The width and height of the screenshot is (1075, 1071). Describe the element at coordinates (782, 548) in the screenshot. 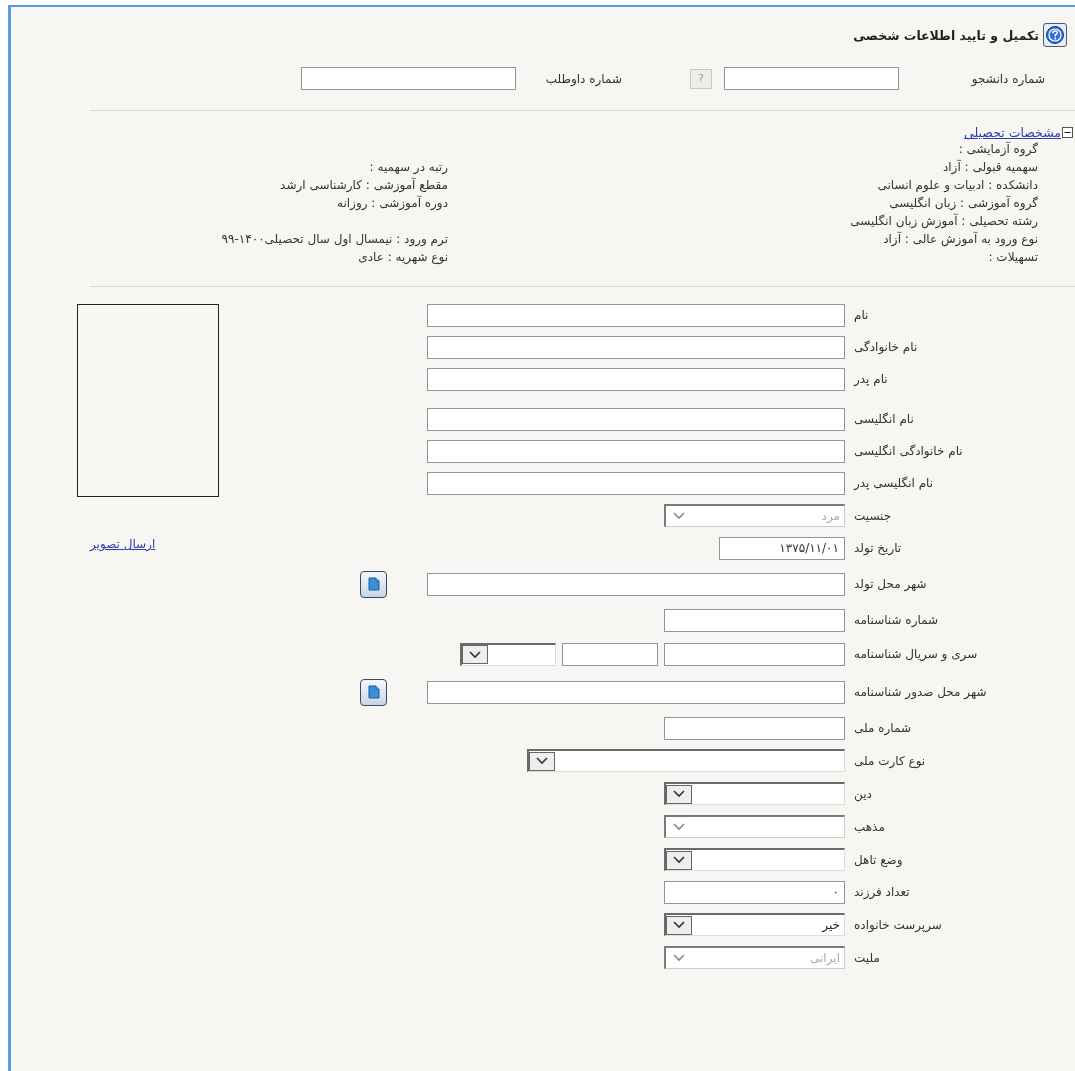

I see `date-field: ۱۳۷۵/۱۱/۰۱` at that location.